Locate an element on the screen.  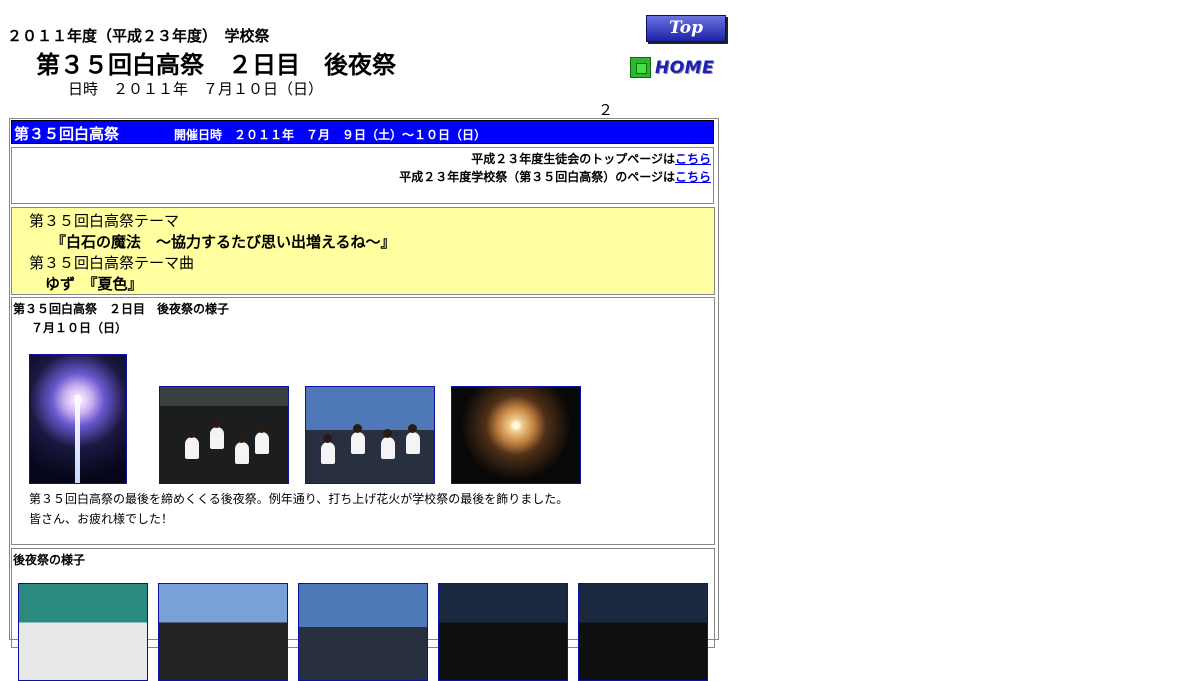
festival-link-row: 平成２３年度学校祭（第３５回白高祭）のページはこちら is located at coordinates (555, 176).